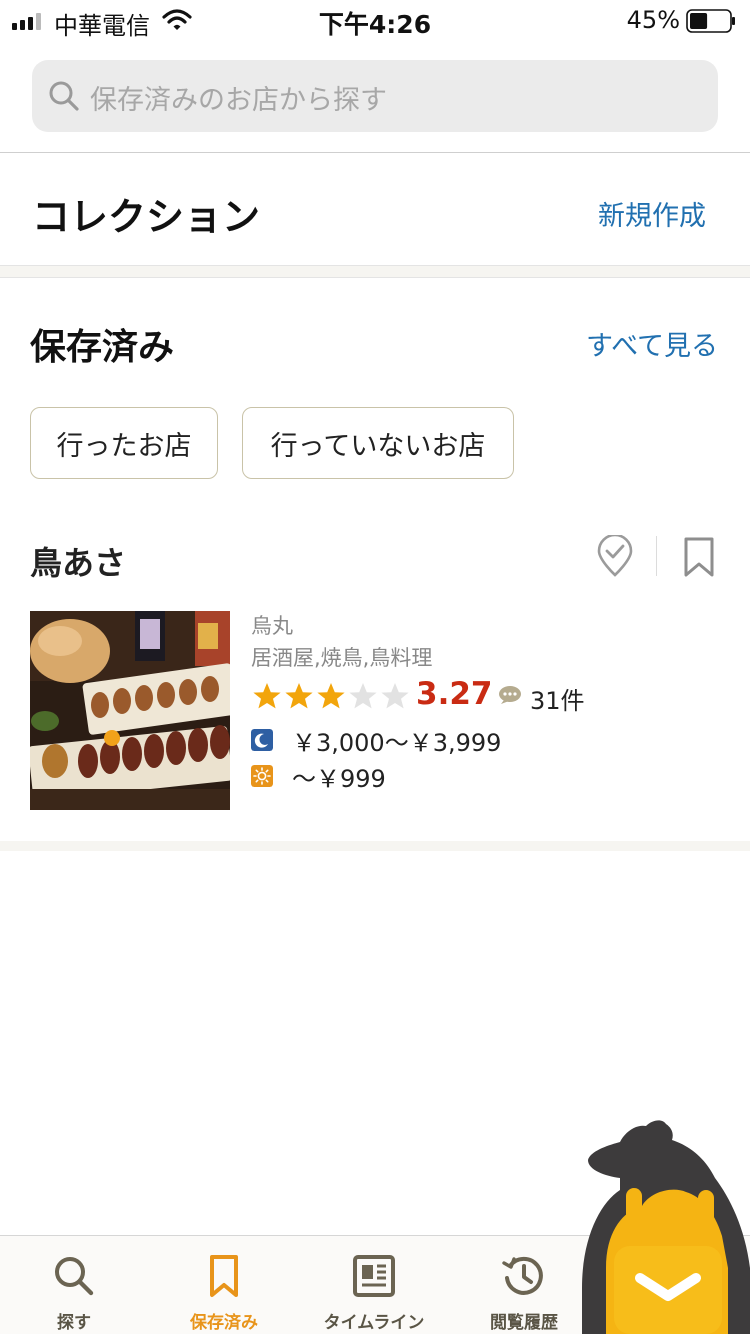 The height and width of the screenshot is (1334, 750). What do you see at coordinates (652, 213) in the screenshot?
I see `new-collection-button: 新規作成` at bounding box center [652, 213].